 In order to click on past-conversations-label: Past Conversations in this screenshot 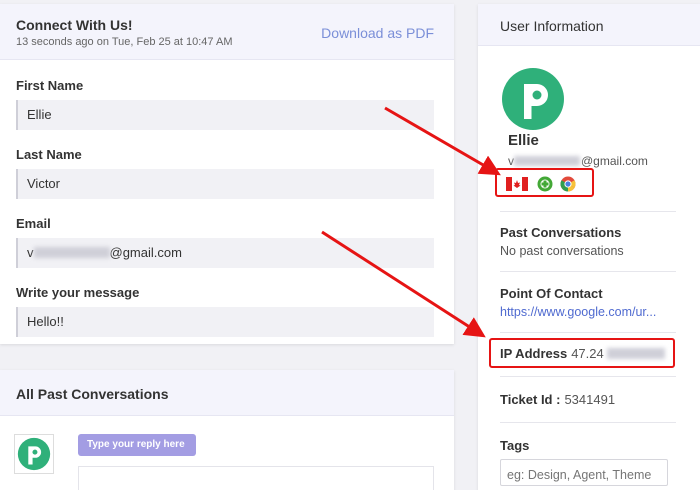, I will do `click(561, 232)`.